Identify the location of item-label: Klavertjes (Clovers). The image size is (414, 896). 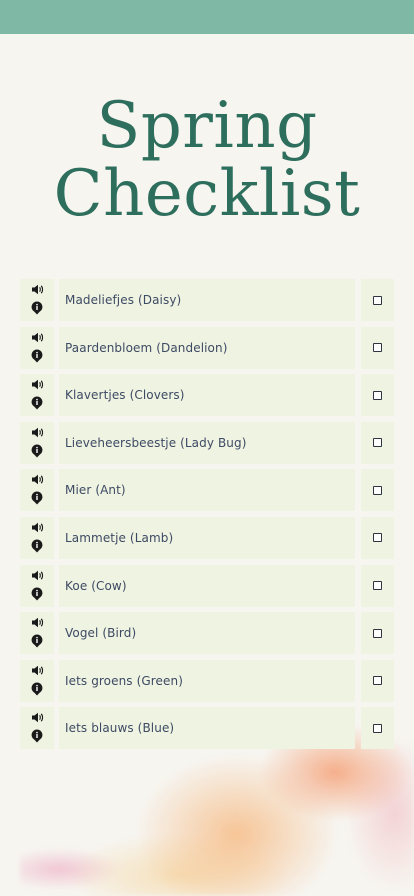
(207, 395).